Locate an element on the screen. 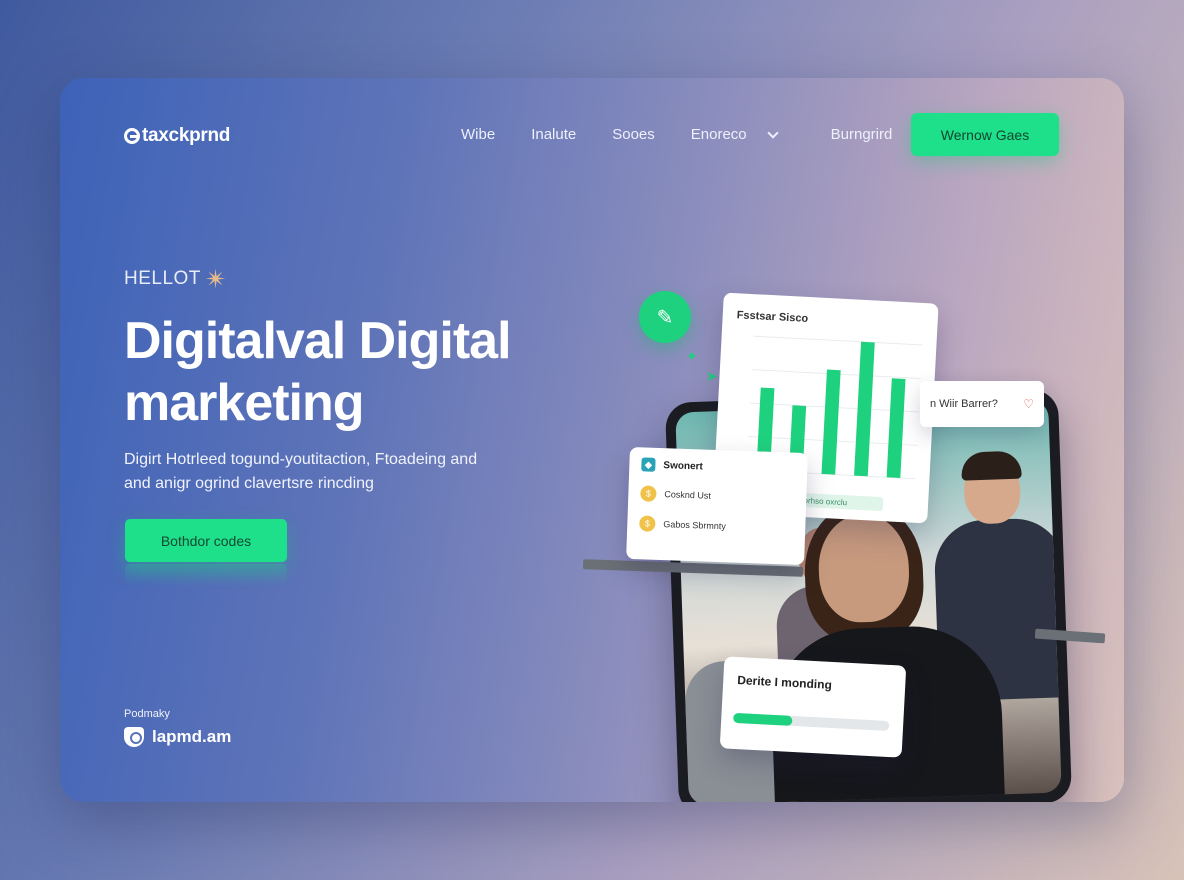 The height and width of the screenshot is (880, 1184). list-card: ◆ Swonert $ Cosknd Ust $ Gabos Sbrmnty is located at coordinates (717, 506).